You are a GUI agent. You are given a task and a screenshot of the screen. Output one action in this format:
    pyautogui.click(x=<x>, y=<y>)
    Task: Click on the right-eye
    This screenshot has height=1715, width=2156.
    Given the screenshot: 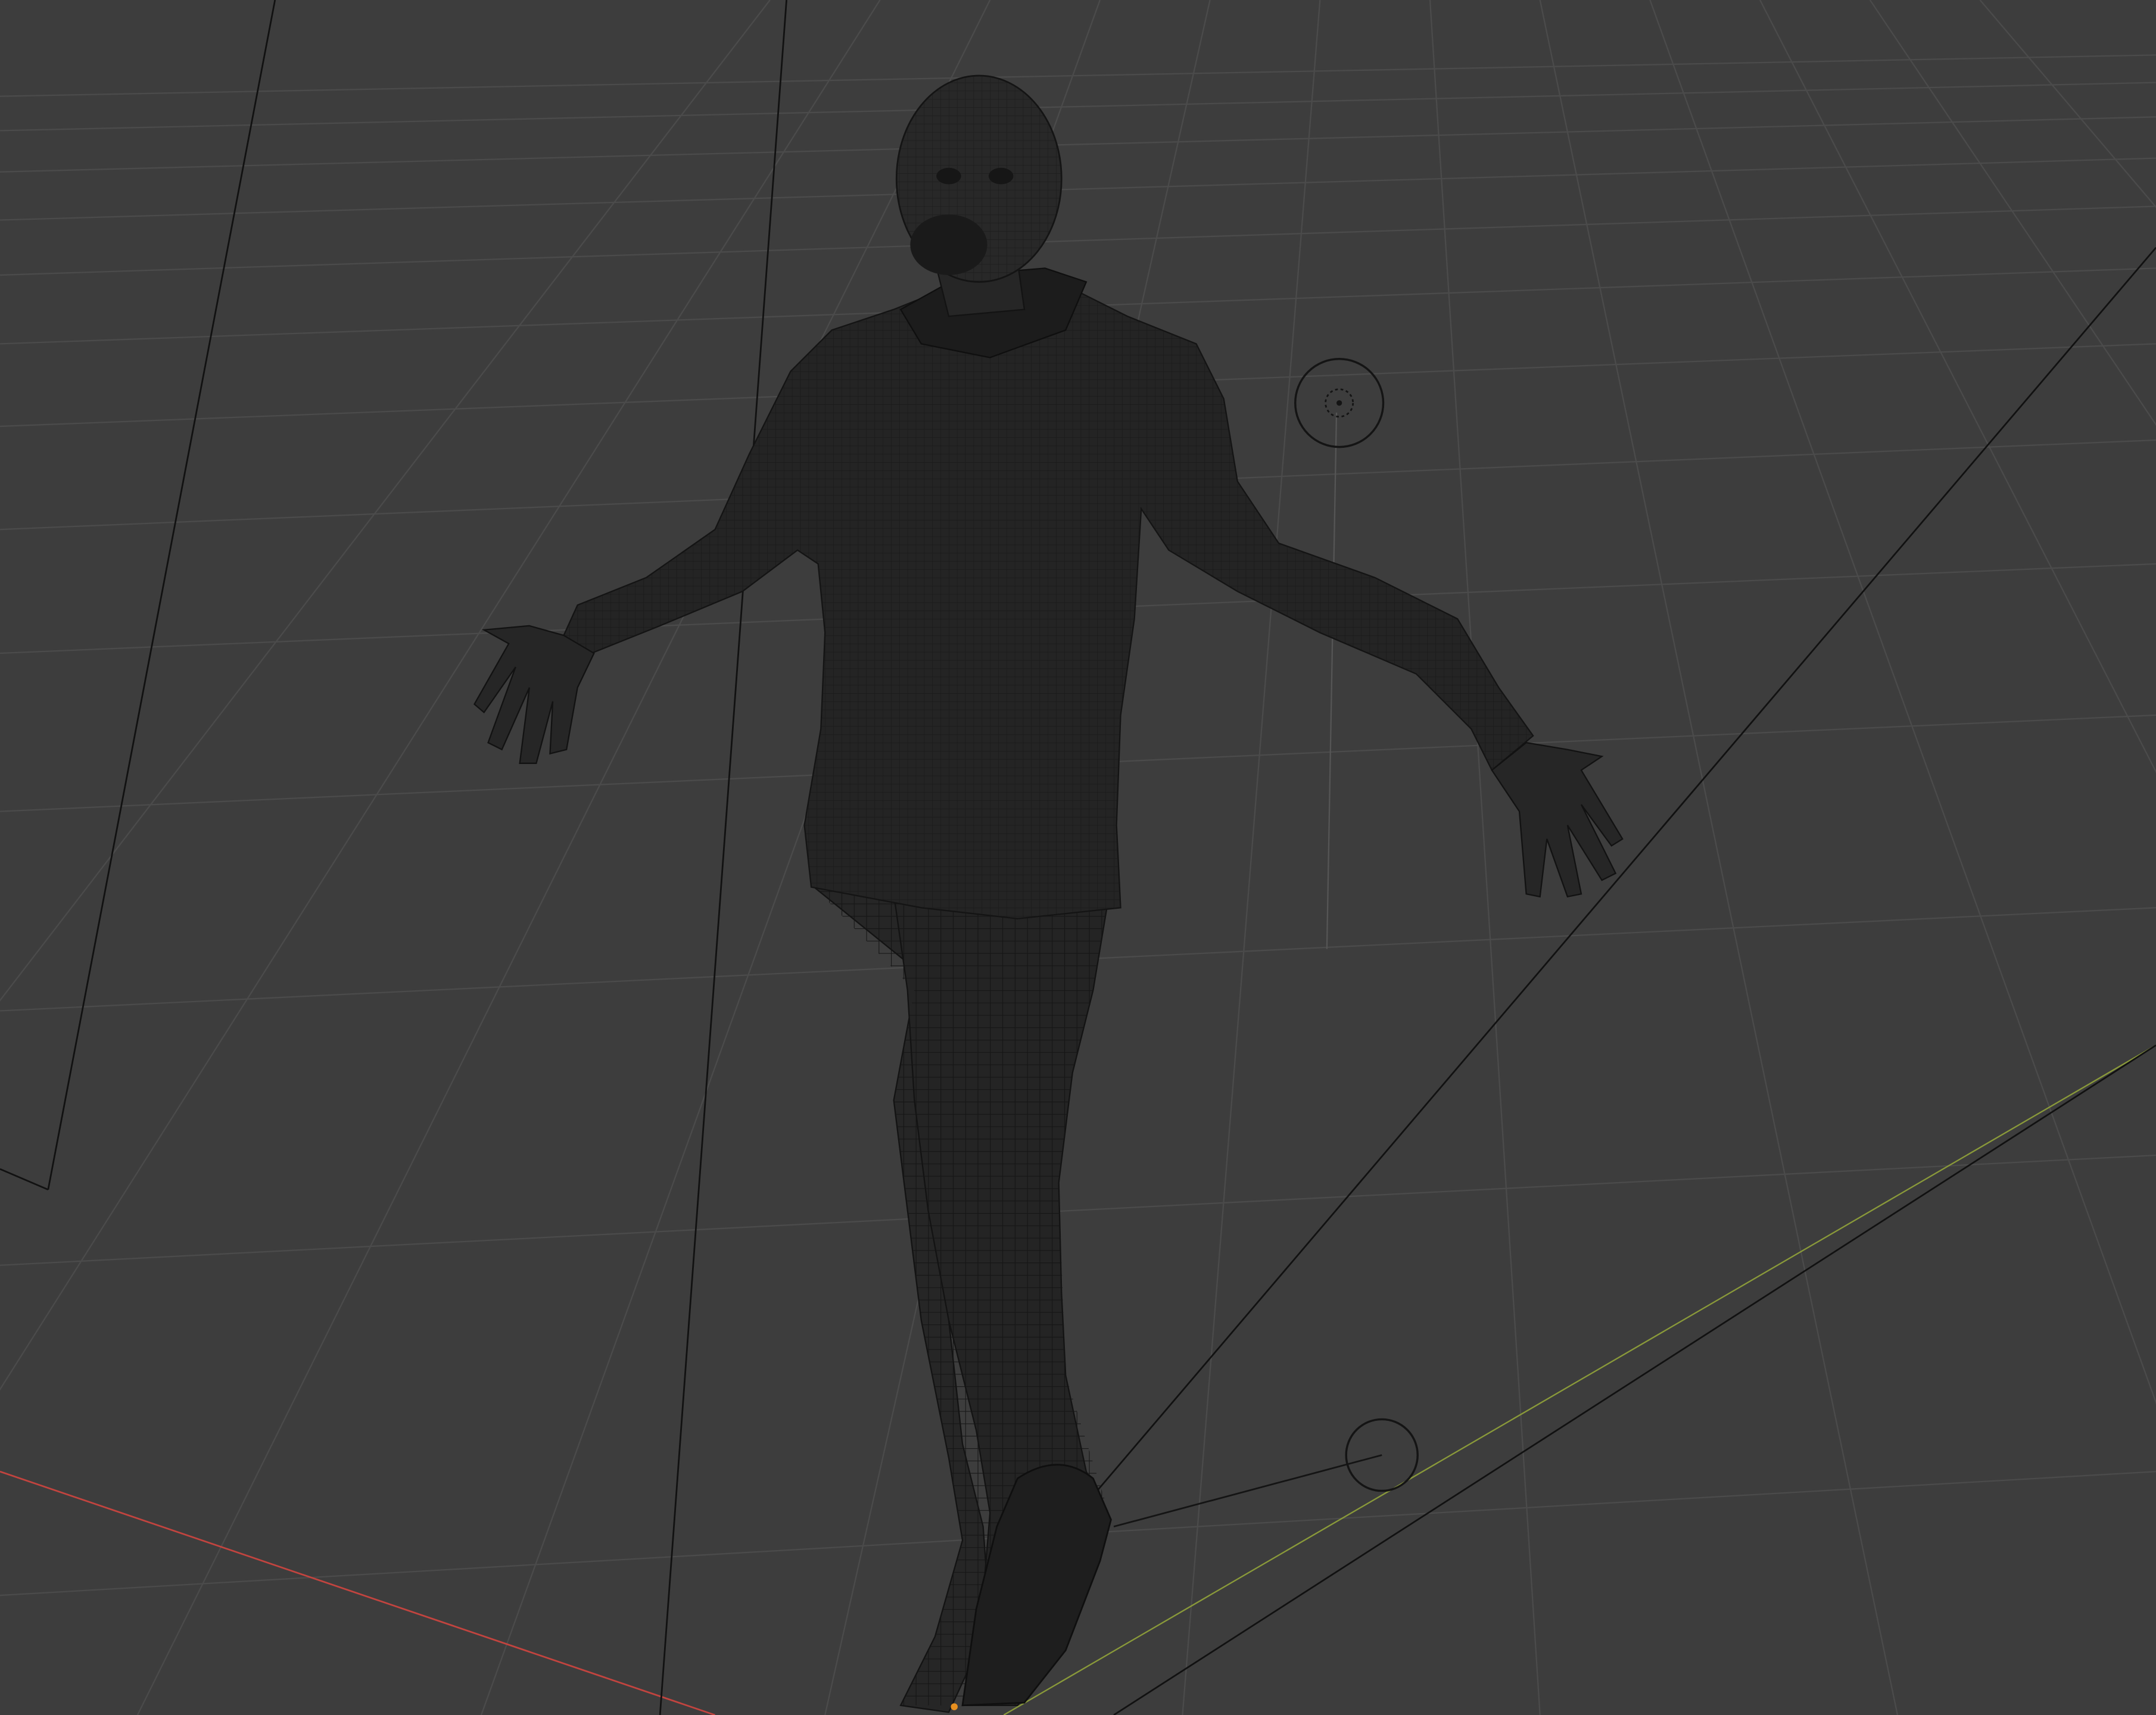 What is the action you would take?
    pyautogui.click(x=1001, y=176)
    